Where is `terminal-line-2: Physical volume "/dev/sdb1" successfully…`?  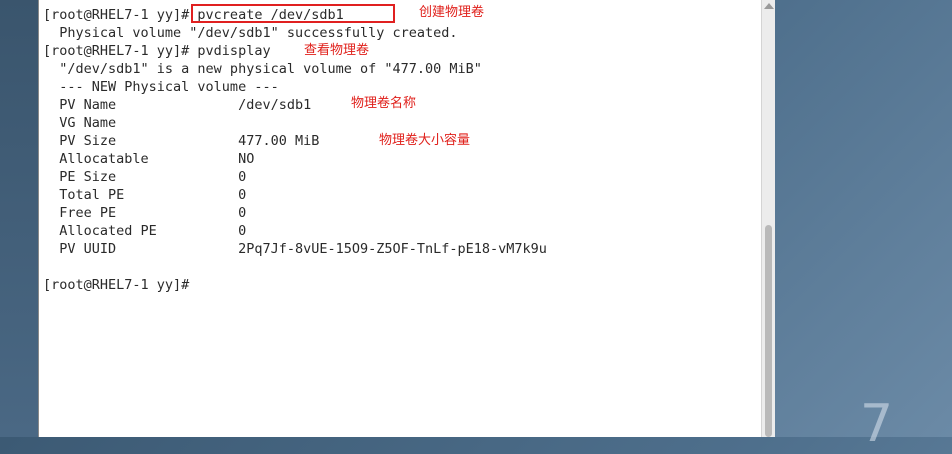 terminal-line-2: Physical volume "/dev/sdb1" successfully… is located at coordinates (250, 33).